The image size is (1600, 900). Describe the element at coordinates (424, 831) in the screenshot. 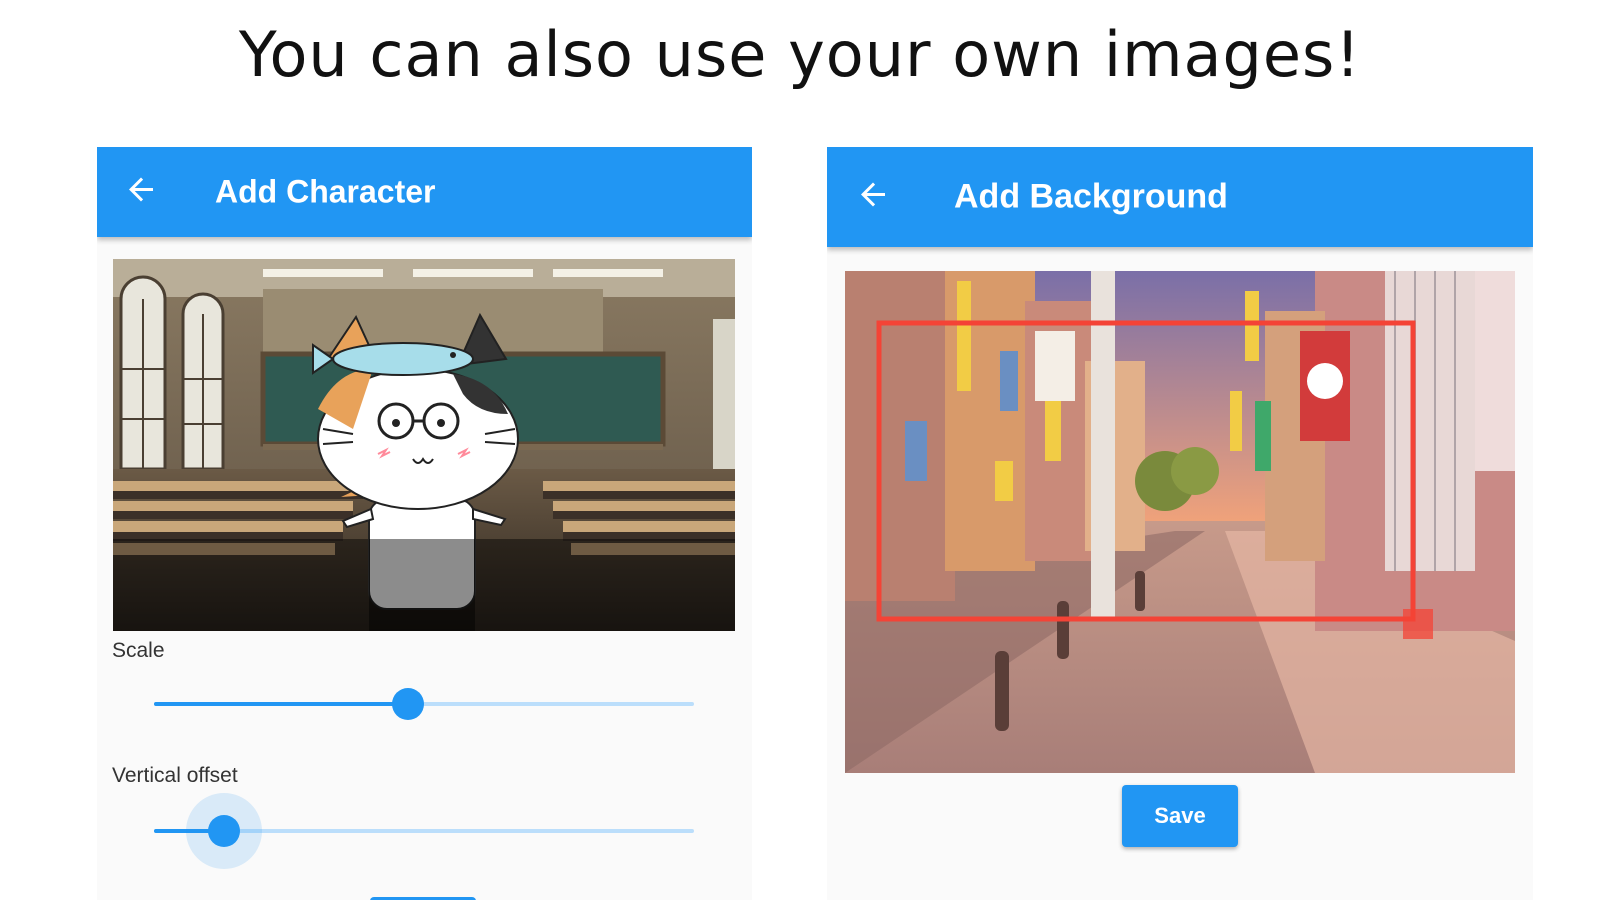

I see `vertical-offset-slider` at that location.